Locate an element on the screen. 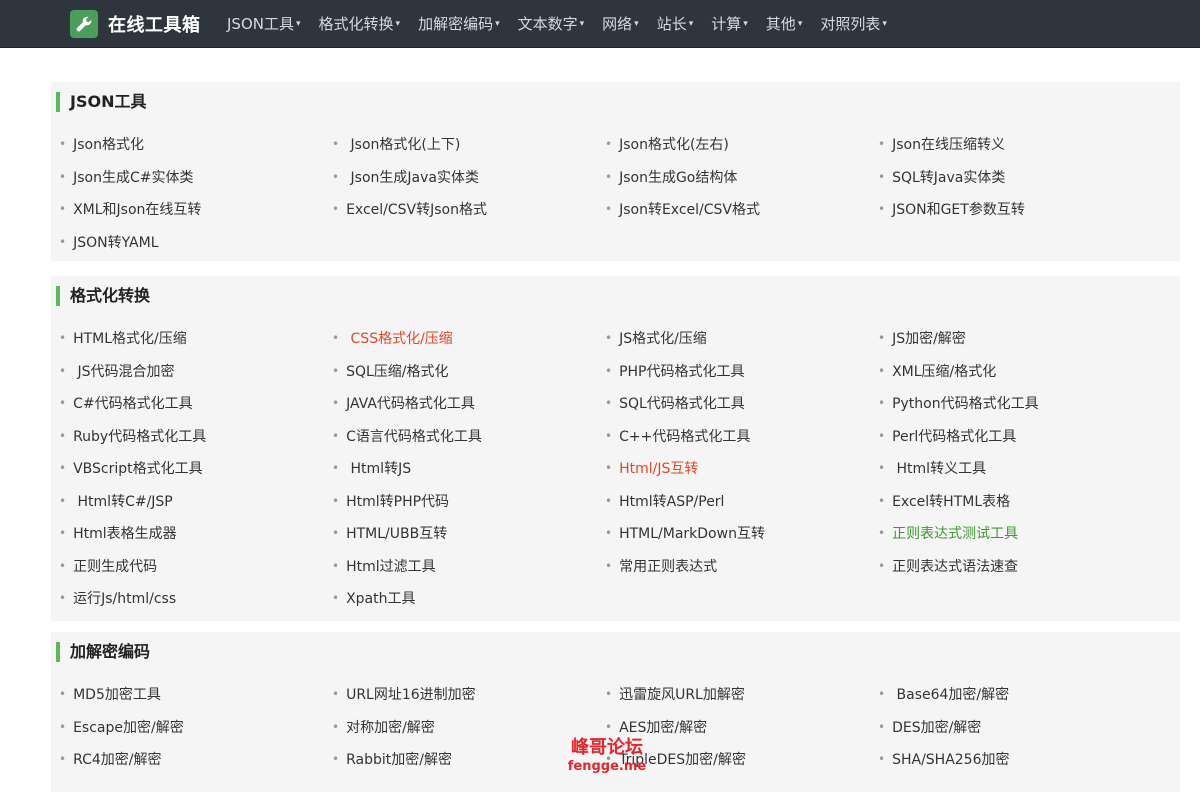 The image size is (1200, 792). tool-link: • MD5加密工具 is located at coordinates (195, 694).